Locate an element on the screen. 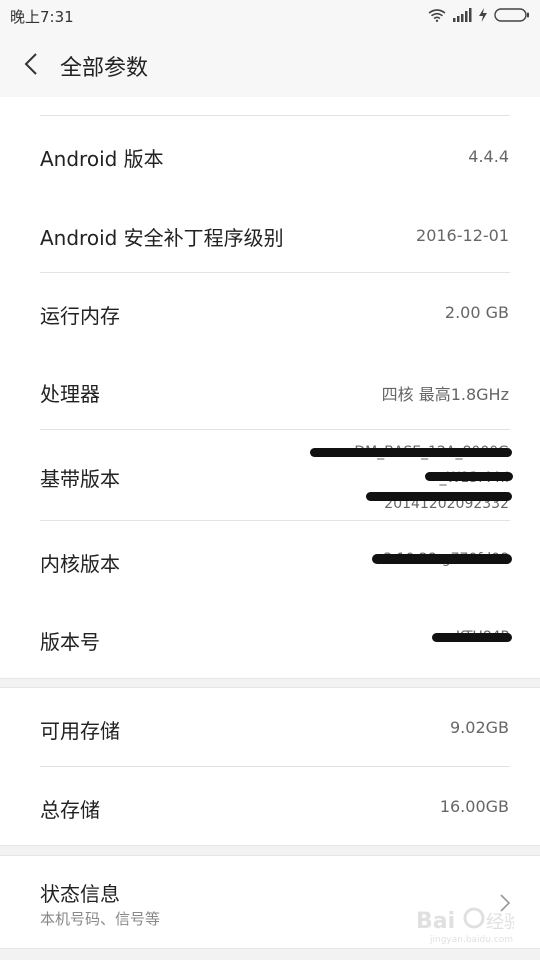 The width and height of the screenshot is (540, 960). ram-value: 2.00 GB is located at coordinates (476, 312).